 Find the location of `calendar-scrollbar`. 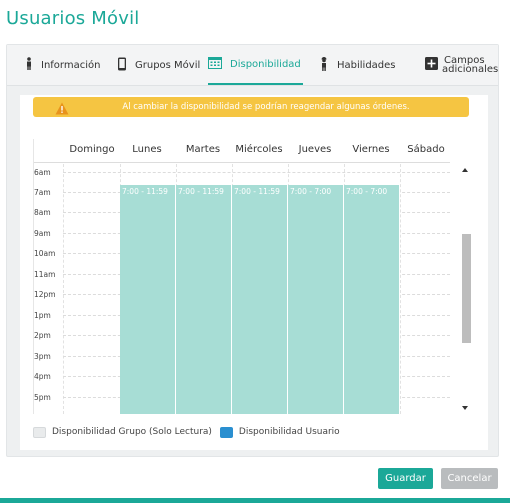

calendar-scrollbar is located at coordinates (465, 289).